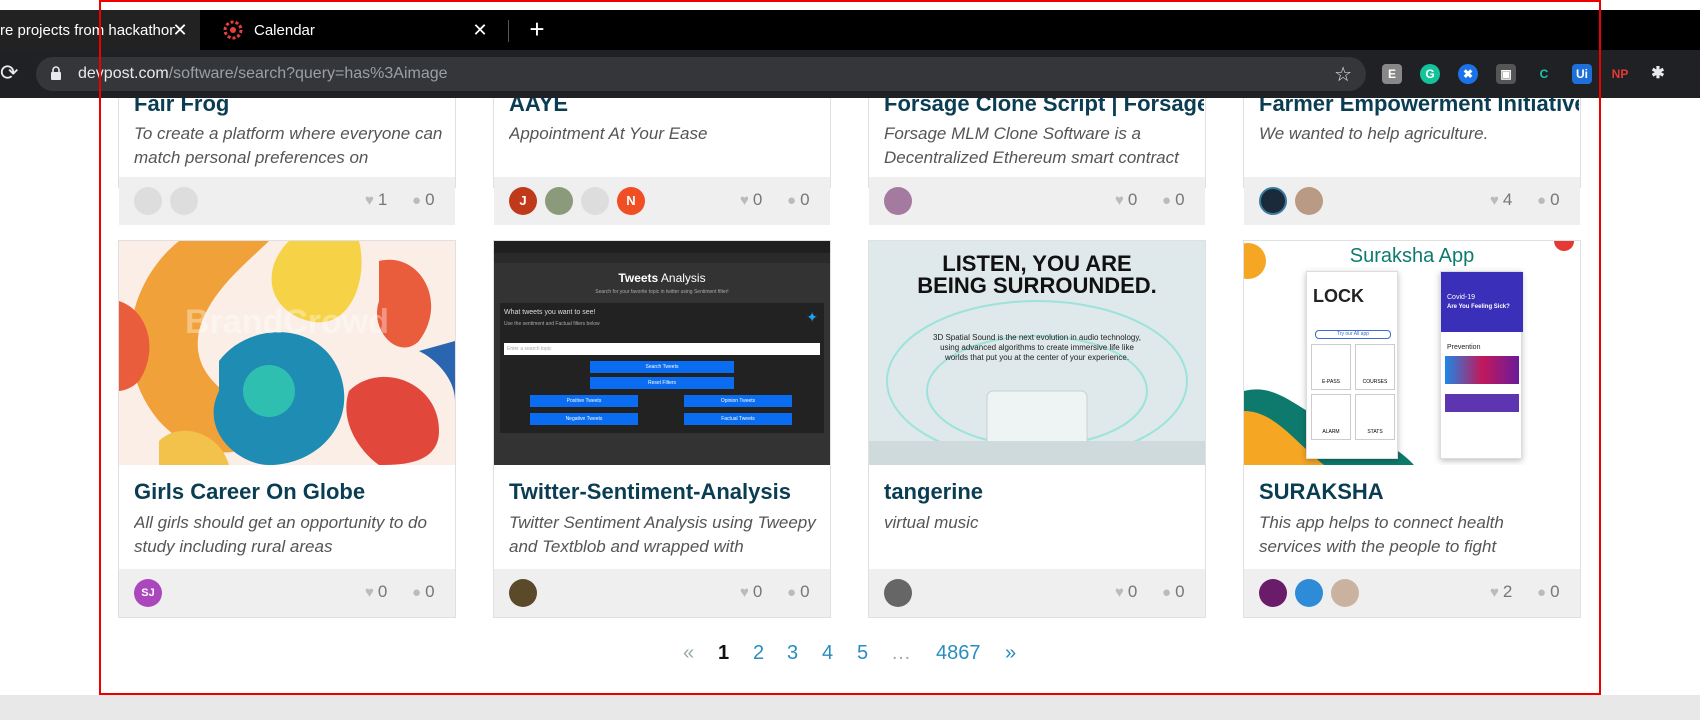 Image resolution: width=1700 pixels, height=720 pixels. What do you see at coordinates (1331, 417) in the screenshot?
I see `app-tile: ALARM` at bounding box center [1331, 417].